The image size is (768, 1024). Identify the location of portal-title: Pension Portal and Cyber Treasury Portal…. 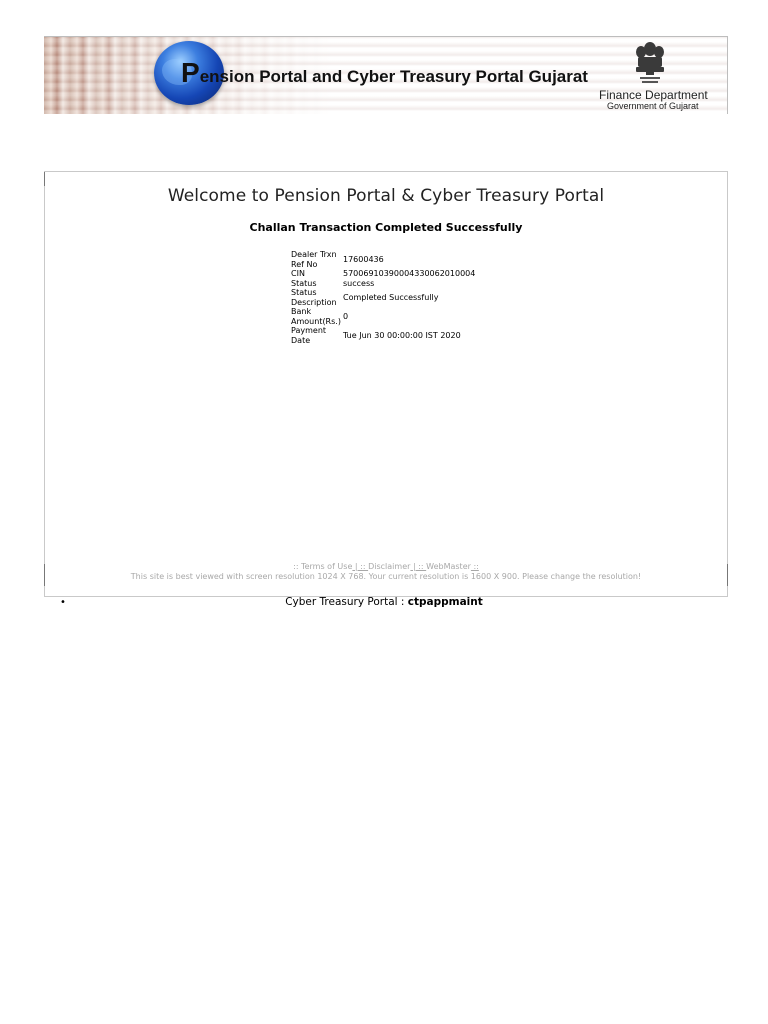
(384, 73).